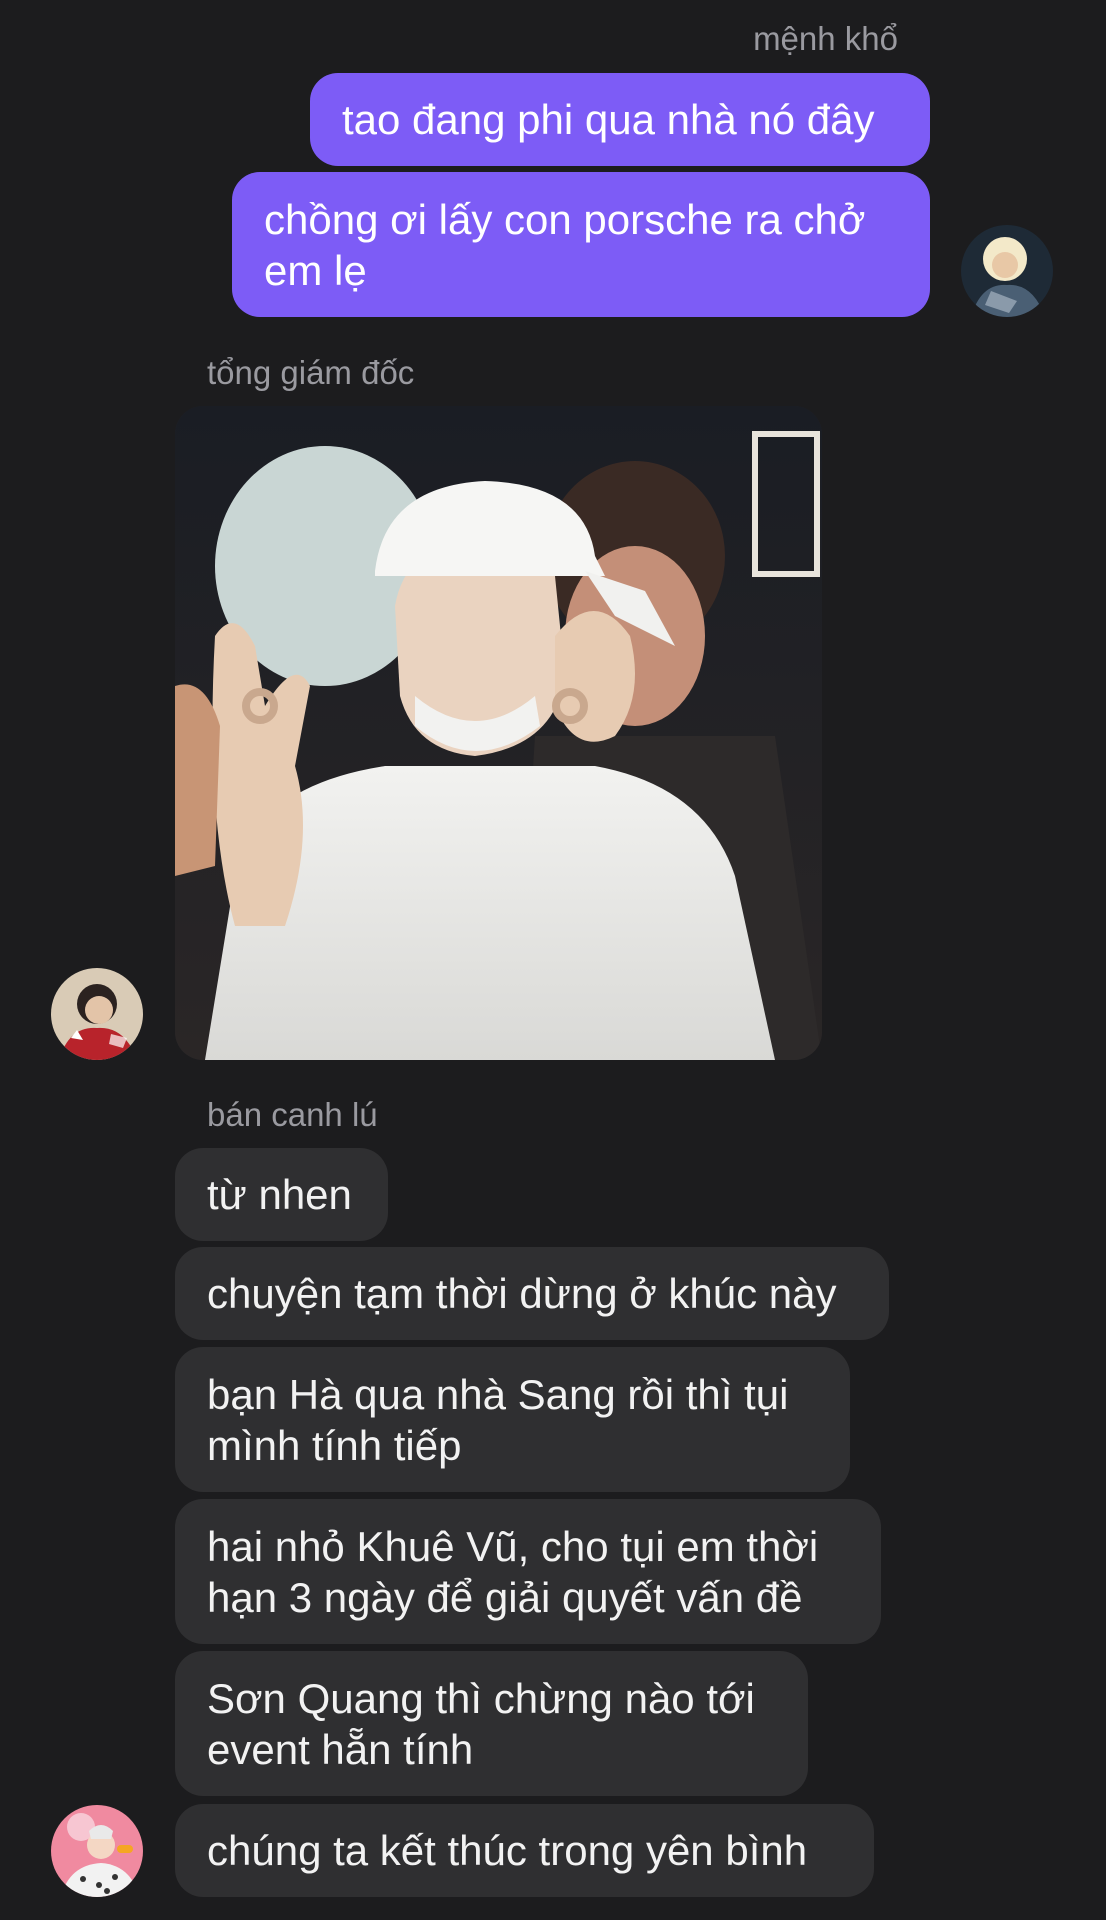 The width and height of the screenshot is (1106, 1920). I want to click on message-text: chồng ơi lấy con porsche ra chở em lẹ, so click(565, 244).